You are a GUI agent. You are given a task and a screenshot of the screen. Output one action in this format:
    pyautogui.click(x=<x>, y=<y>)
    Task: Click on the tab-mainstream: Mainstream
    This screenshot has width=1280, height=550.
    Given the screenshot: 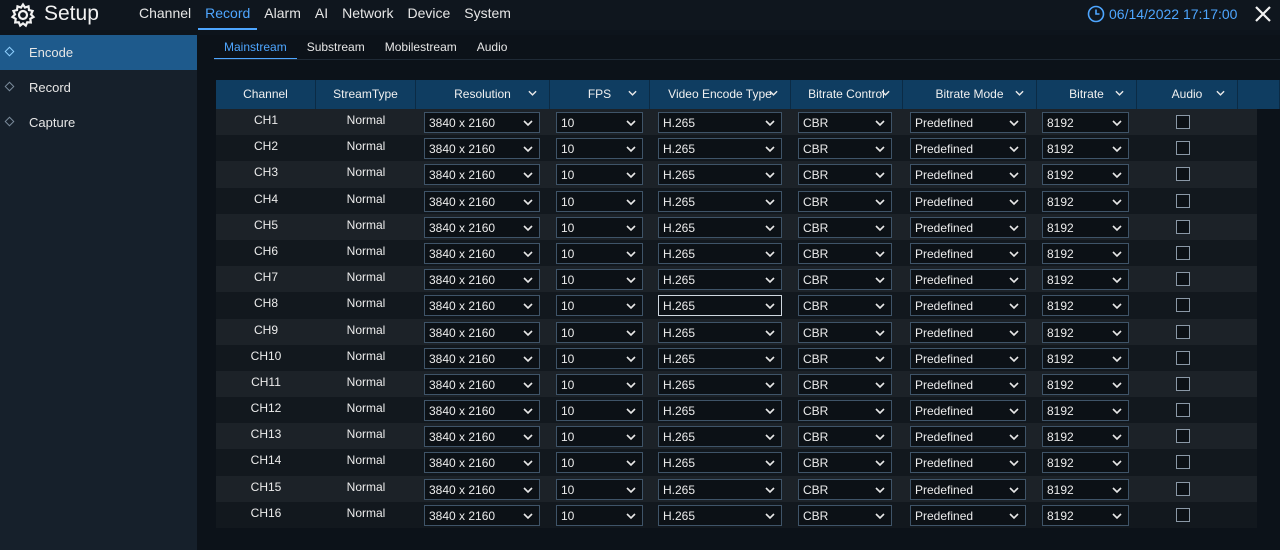 What is the action you would take?
    pyautogui.click(x=255, y=47)
    